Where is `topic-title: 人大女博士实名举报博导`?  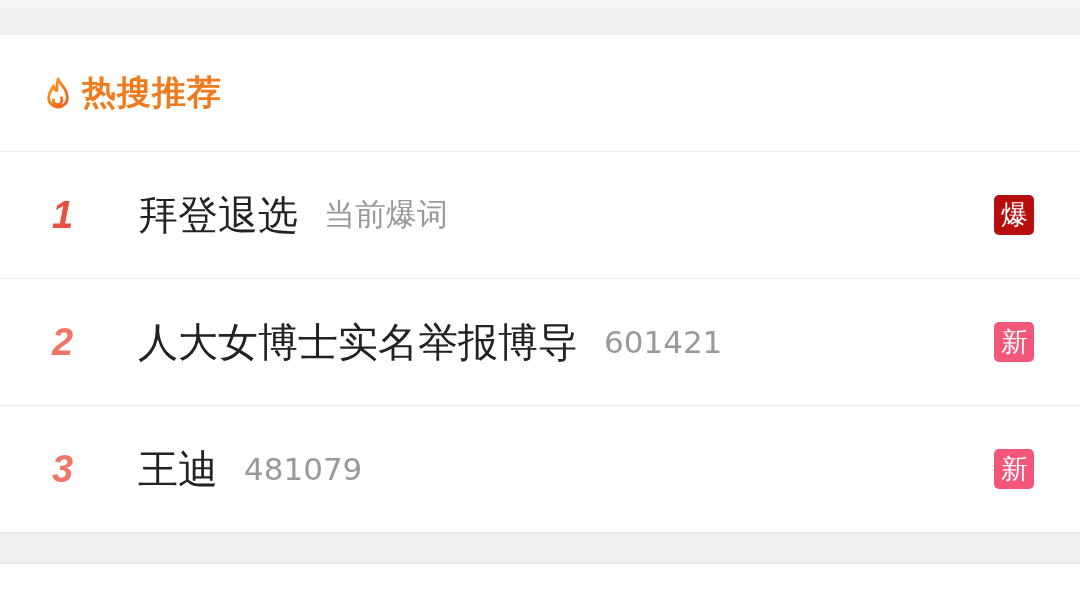
topic-title: 人大女博士实名举报博导 is located at coordinates (358, 342).